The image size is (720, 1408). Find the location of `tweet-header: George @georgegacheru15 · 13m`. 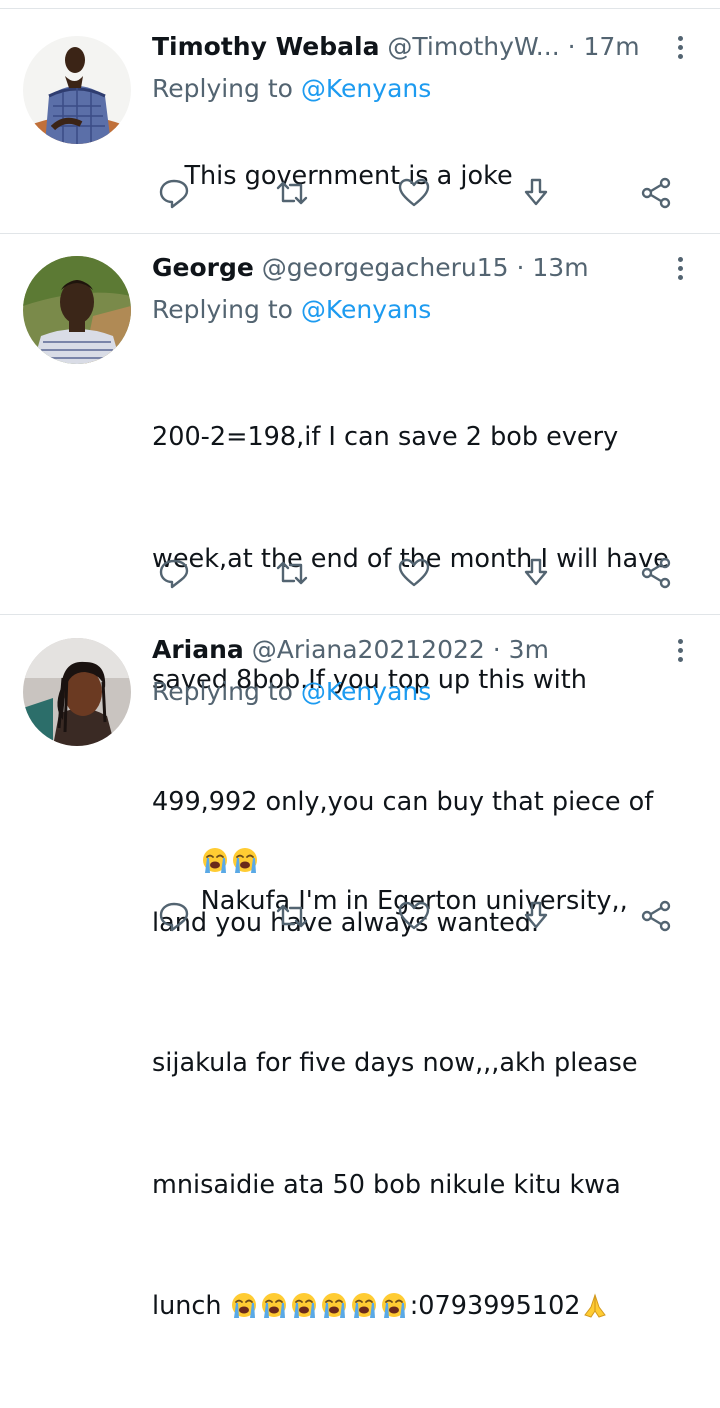

tweet-header: George @georgegacheru15 · 13m is located at coordinates (407, 268).